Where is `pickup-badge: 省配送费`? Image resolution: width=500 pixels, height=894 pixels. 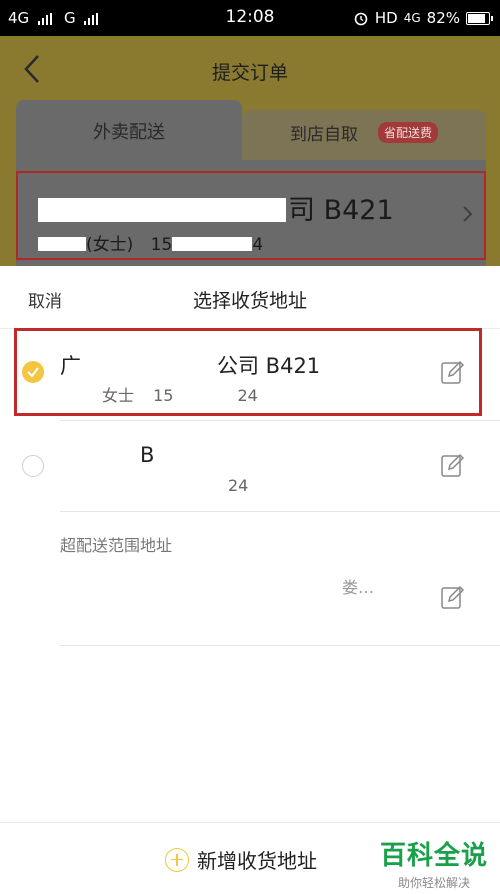
pickup-badge: 省配送费 is located at coordinates (408, 132).